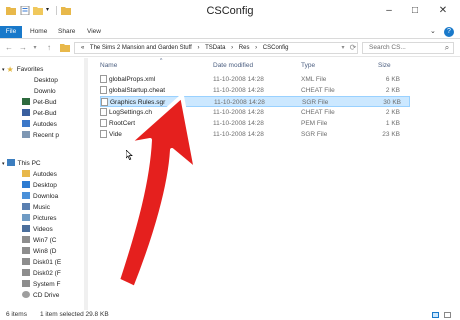 The width and height of the screenshot is (460, 320). Describe the element at coordinates (233, 65) in the screenshot. I see `column-header-date: Date modified` at that location.